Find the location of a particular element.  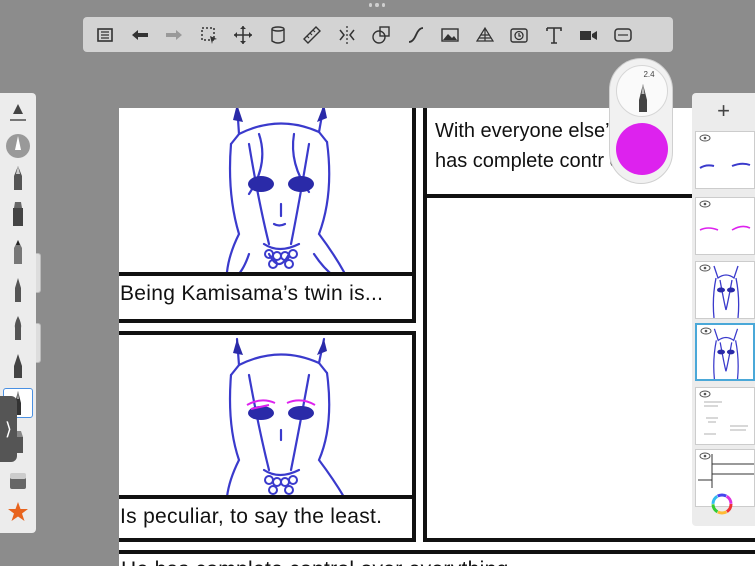

brush-slider-icon is located at coordinates (18, 114).